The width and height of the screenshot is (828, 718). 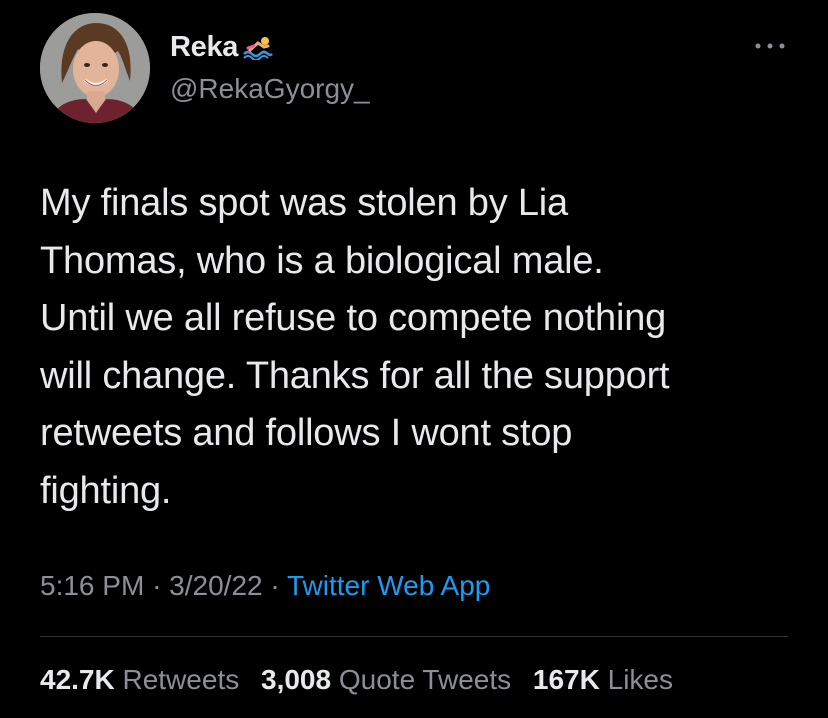 I want to click on avatar-photo, so click(x=95, y=68).